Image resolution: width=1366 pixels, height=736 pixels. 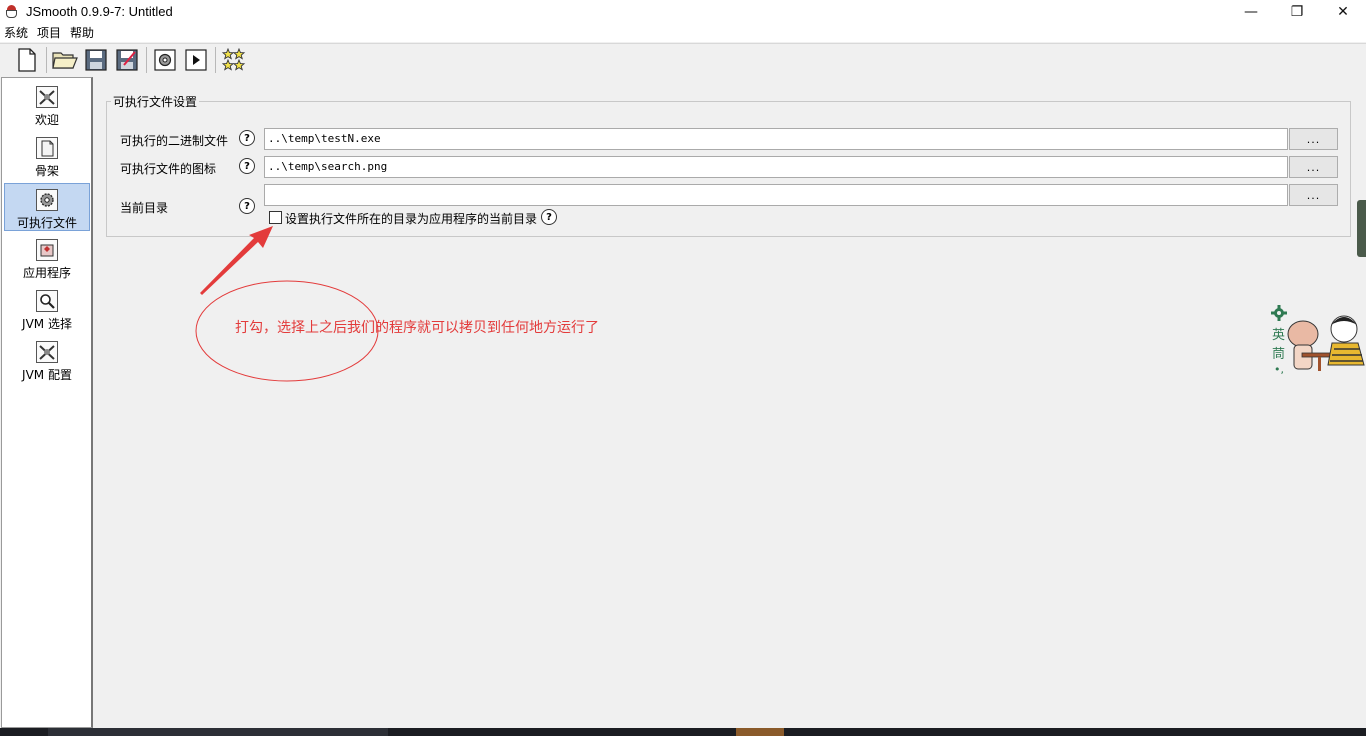 I want to click on icon-label: 可执行文件的图标, so click(x=168, y=169).